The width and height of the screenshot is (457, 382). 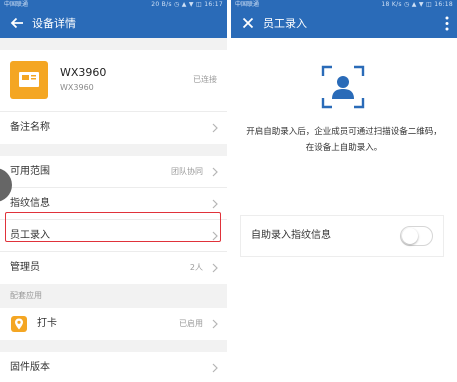 What do you see at coordinates (113, 268) in the screenshot?
I see `admin-row: 管理员 2人` at bounding box center [113, 268].